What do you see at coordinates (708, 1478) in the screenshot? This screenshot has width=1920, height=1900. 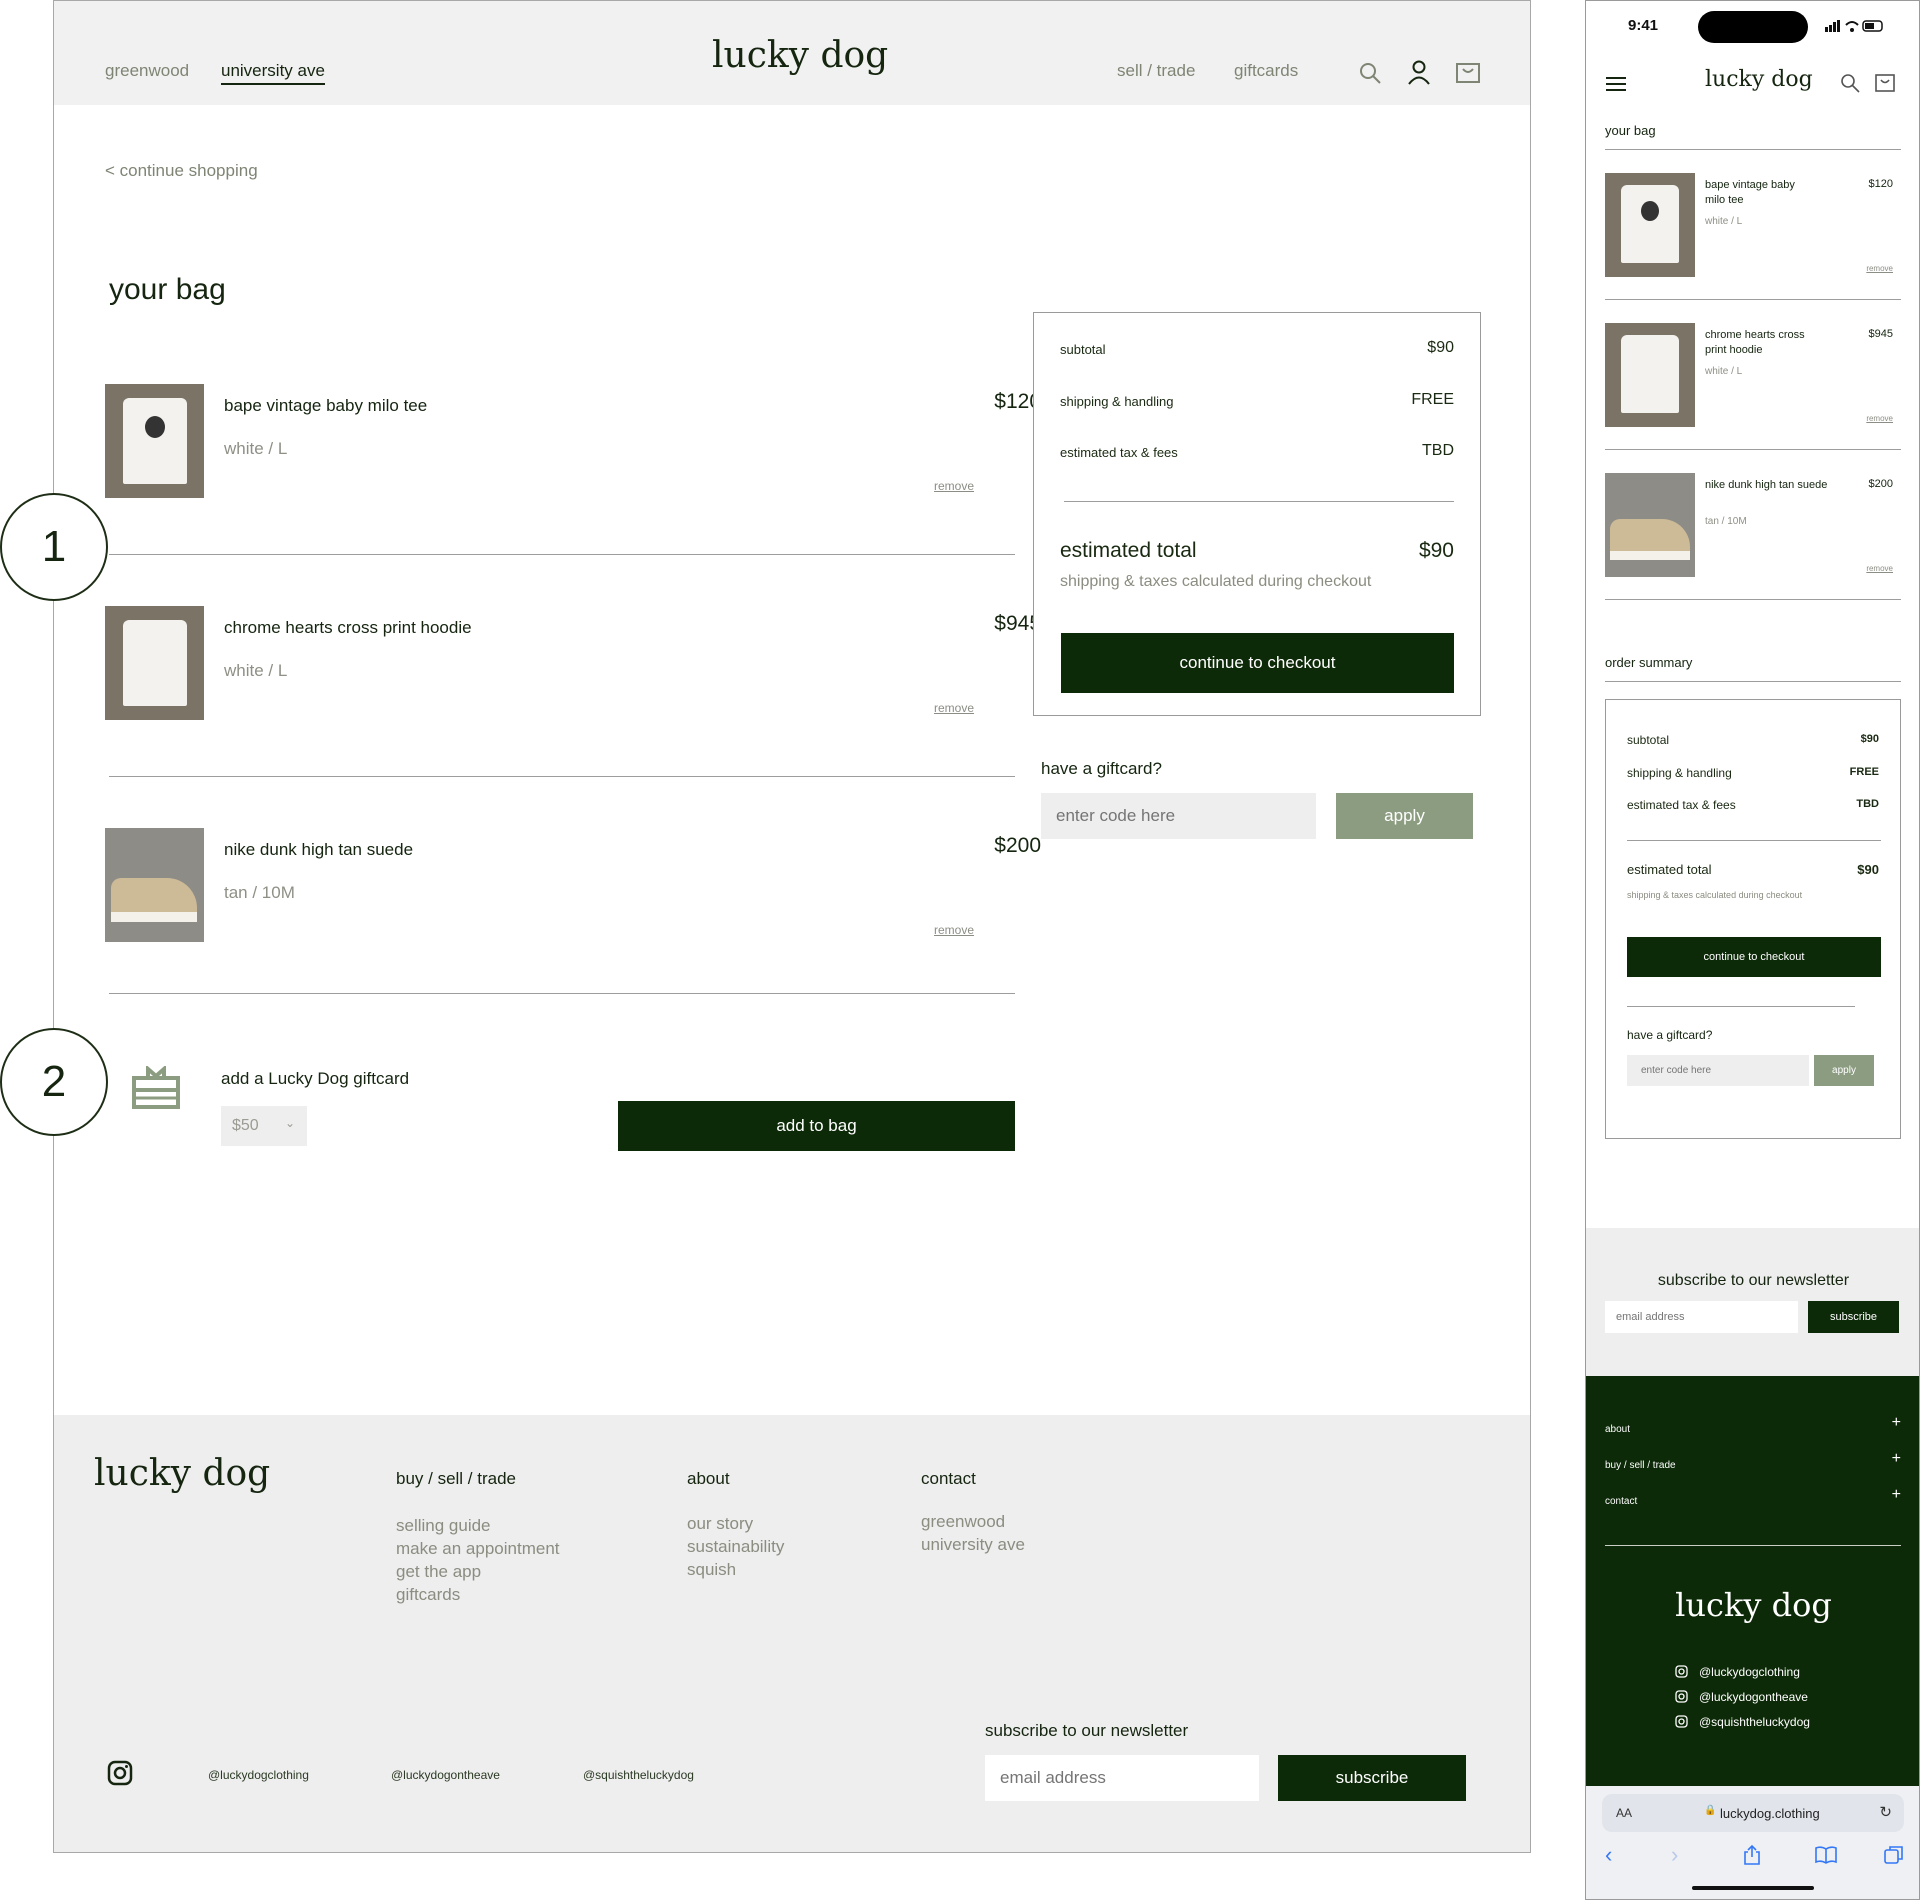 I see `footer-col-about-heading: about` at bounding box center [708, 1478].